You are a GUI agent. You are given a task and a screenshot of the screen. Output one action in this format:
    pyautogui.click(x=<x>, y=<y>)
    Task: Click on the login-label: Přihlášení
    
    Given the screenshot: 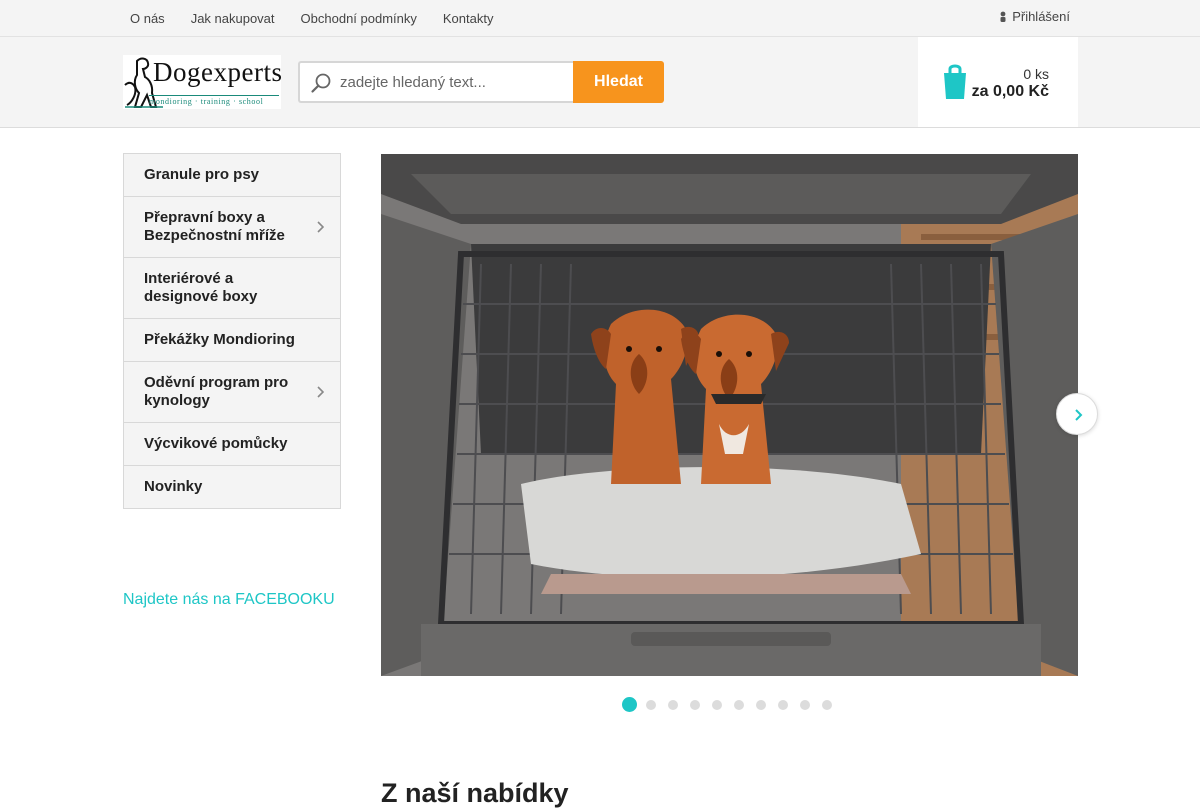 What is the action you would take?
    pyautogui.click(x=1041, y=16)
    